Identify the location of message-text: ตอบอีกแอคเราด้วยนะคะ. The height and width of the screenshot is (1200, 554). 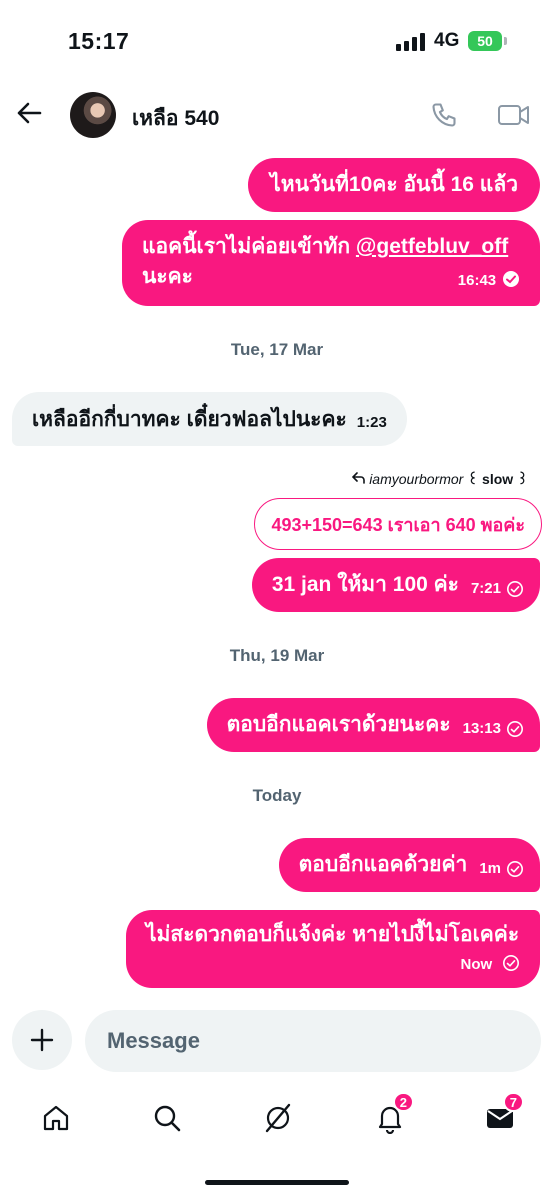
(338, 724).